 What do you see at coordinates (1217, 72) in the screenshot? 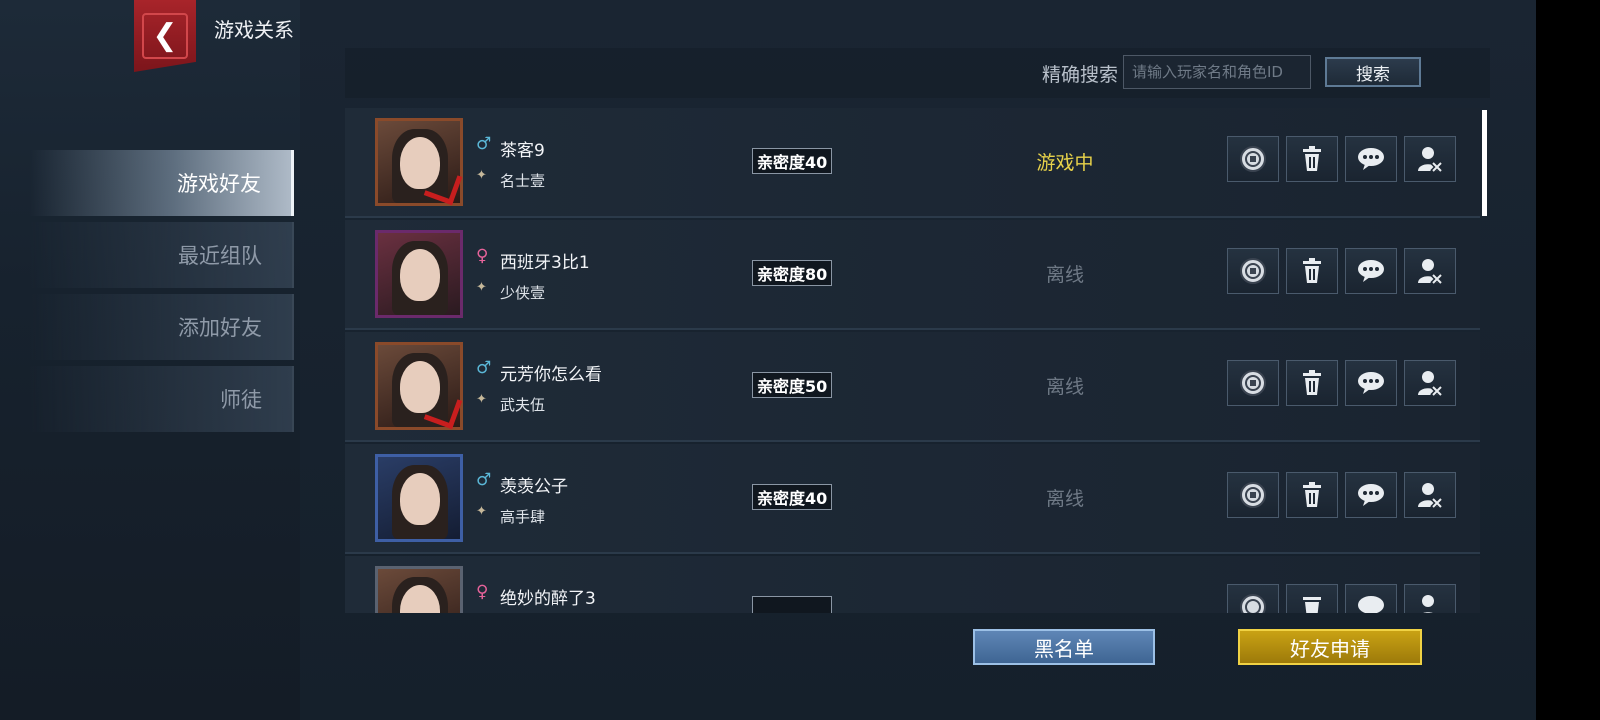
I see `search-input` at bounding box center [1217, 72].